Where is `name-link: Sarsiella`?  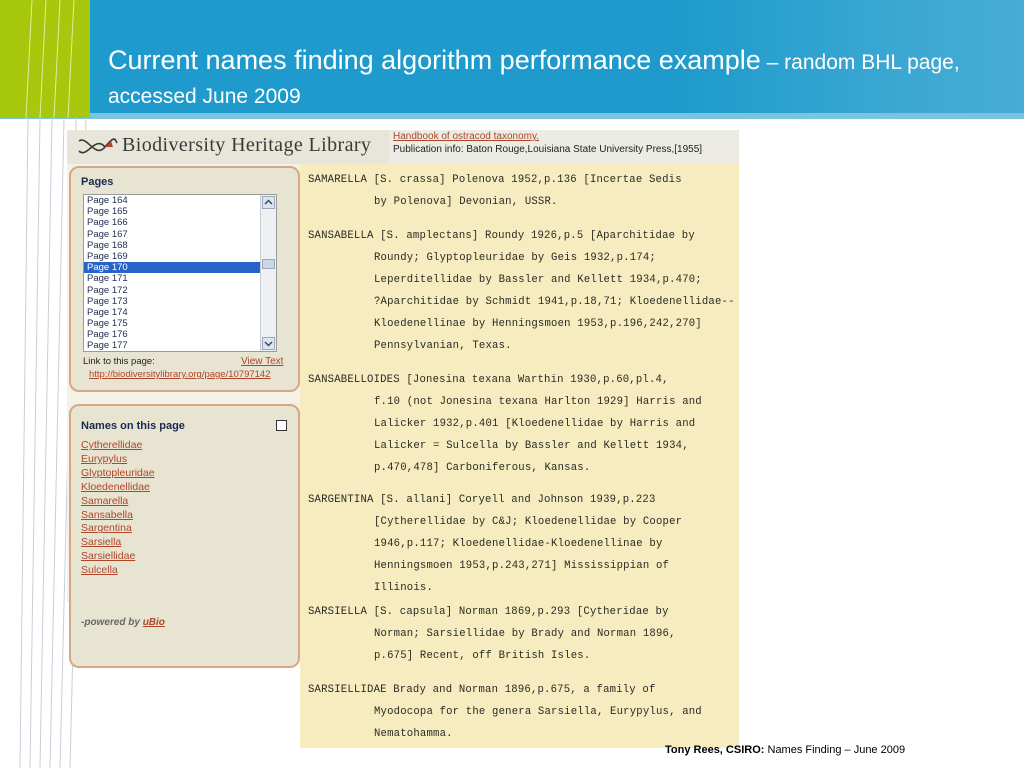
name-link: Sarsiella is located at coordinates (118, 543).